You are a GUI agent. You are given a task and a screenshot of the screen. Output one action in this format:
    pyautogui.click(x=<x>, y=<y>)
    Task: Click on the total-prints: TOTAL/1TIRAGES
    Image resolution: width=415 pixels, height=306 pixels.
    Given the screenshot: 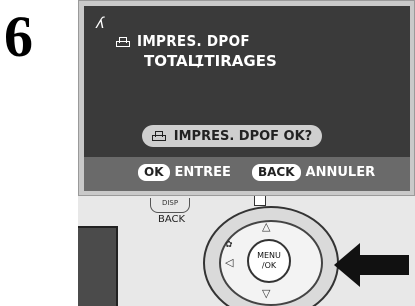 What is the action you would take?
    pyautogui.click(x=210, y=61)
    